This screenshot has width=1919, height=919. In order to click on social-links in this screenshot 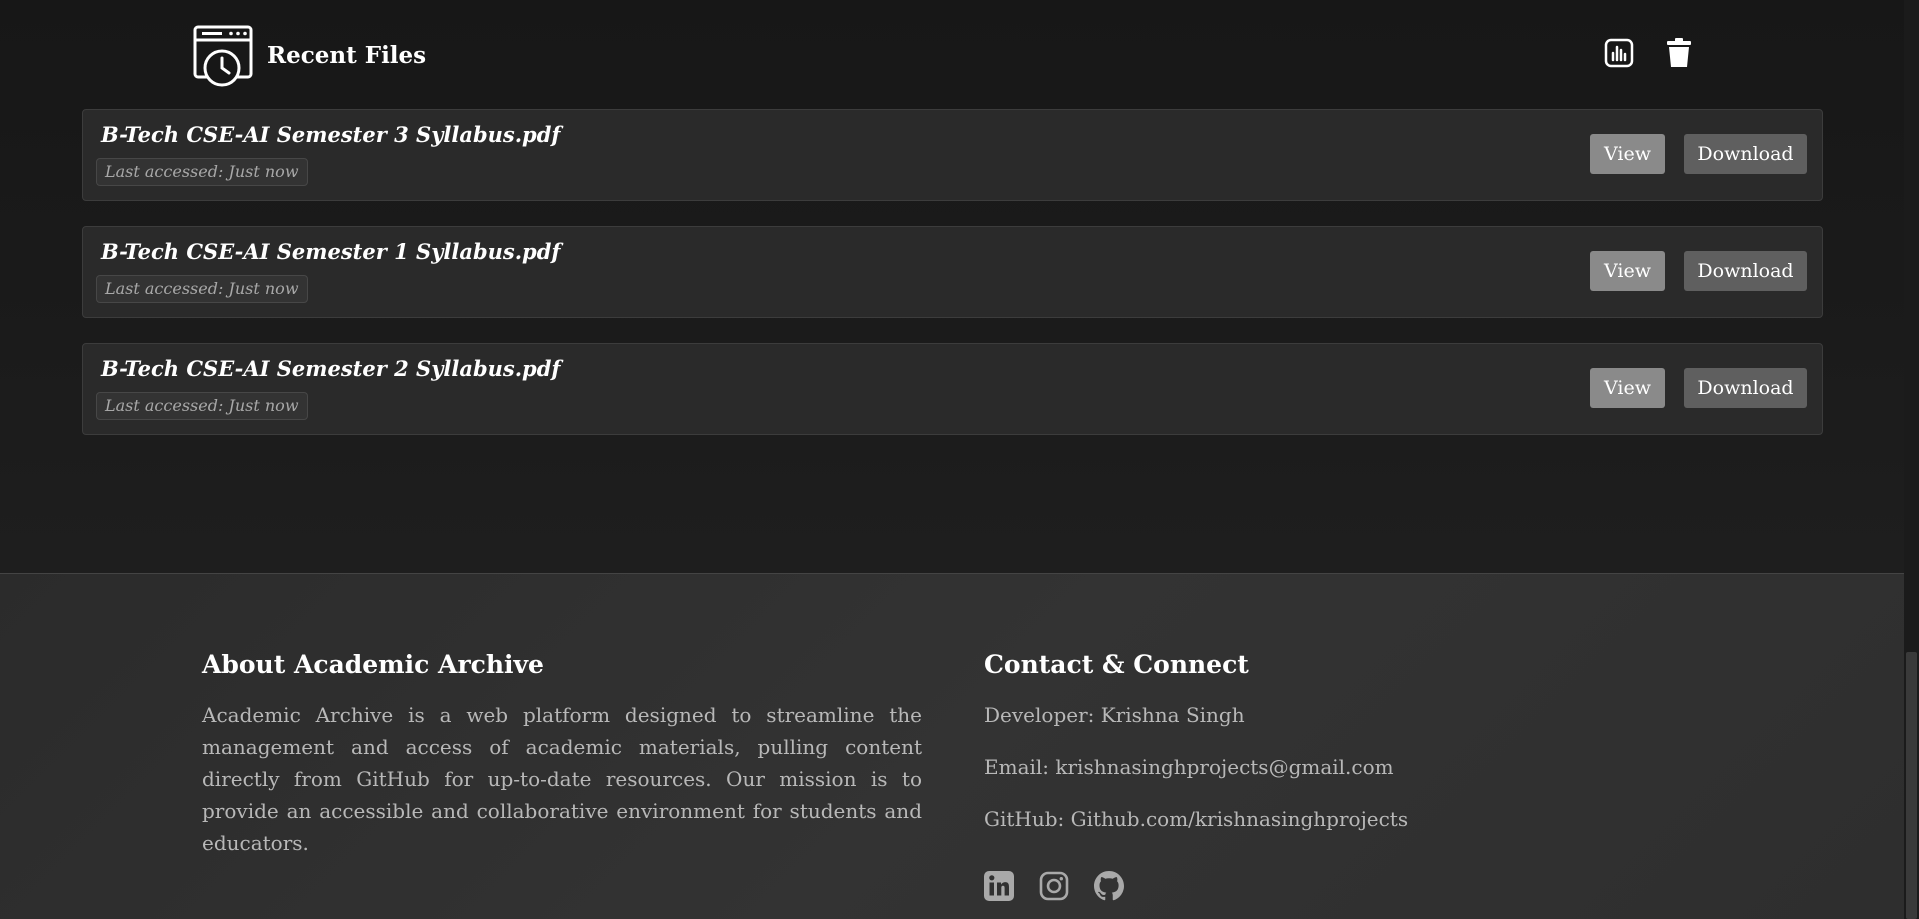, I will do `click(1054, 886)`.